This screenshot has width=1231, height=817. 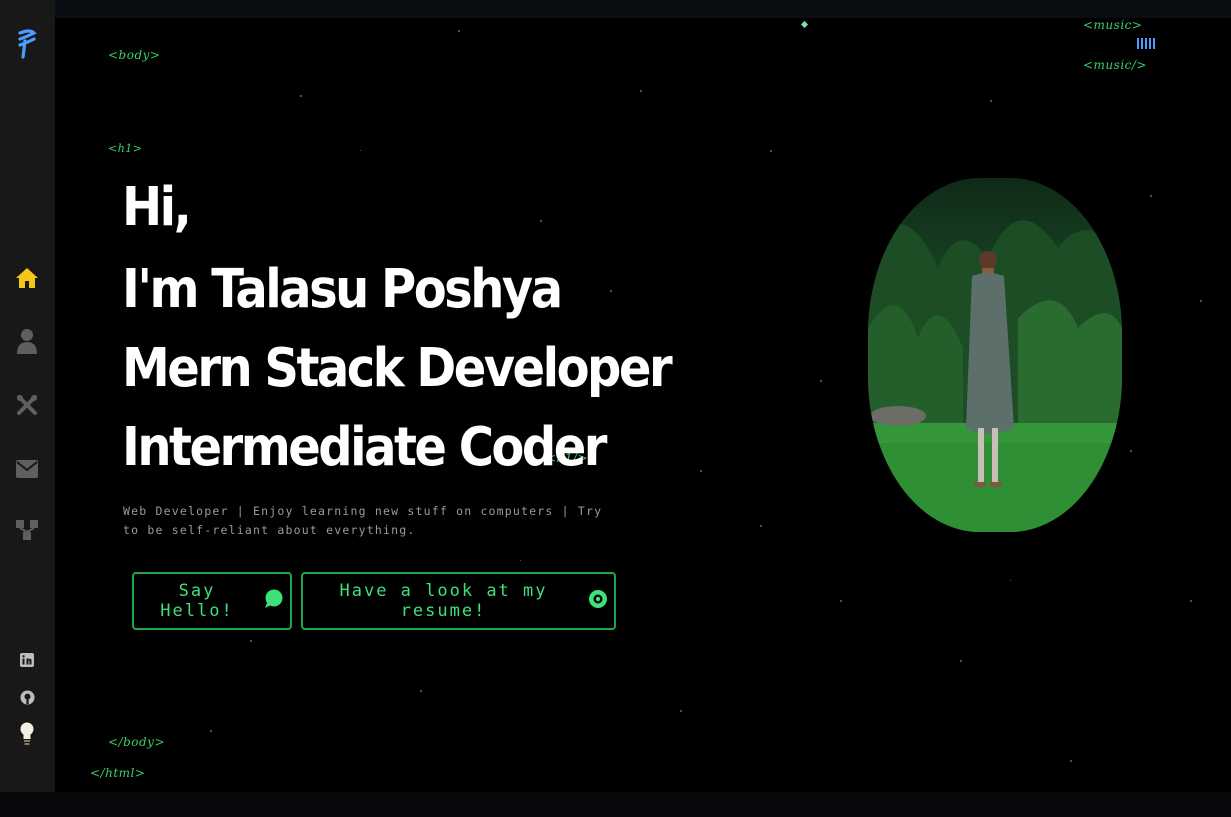 I want to click on music-open-tag: <music>, so click(x=1113, y=25).